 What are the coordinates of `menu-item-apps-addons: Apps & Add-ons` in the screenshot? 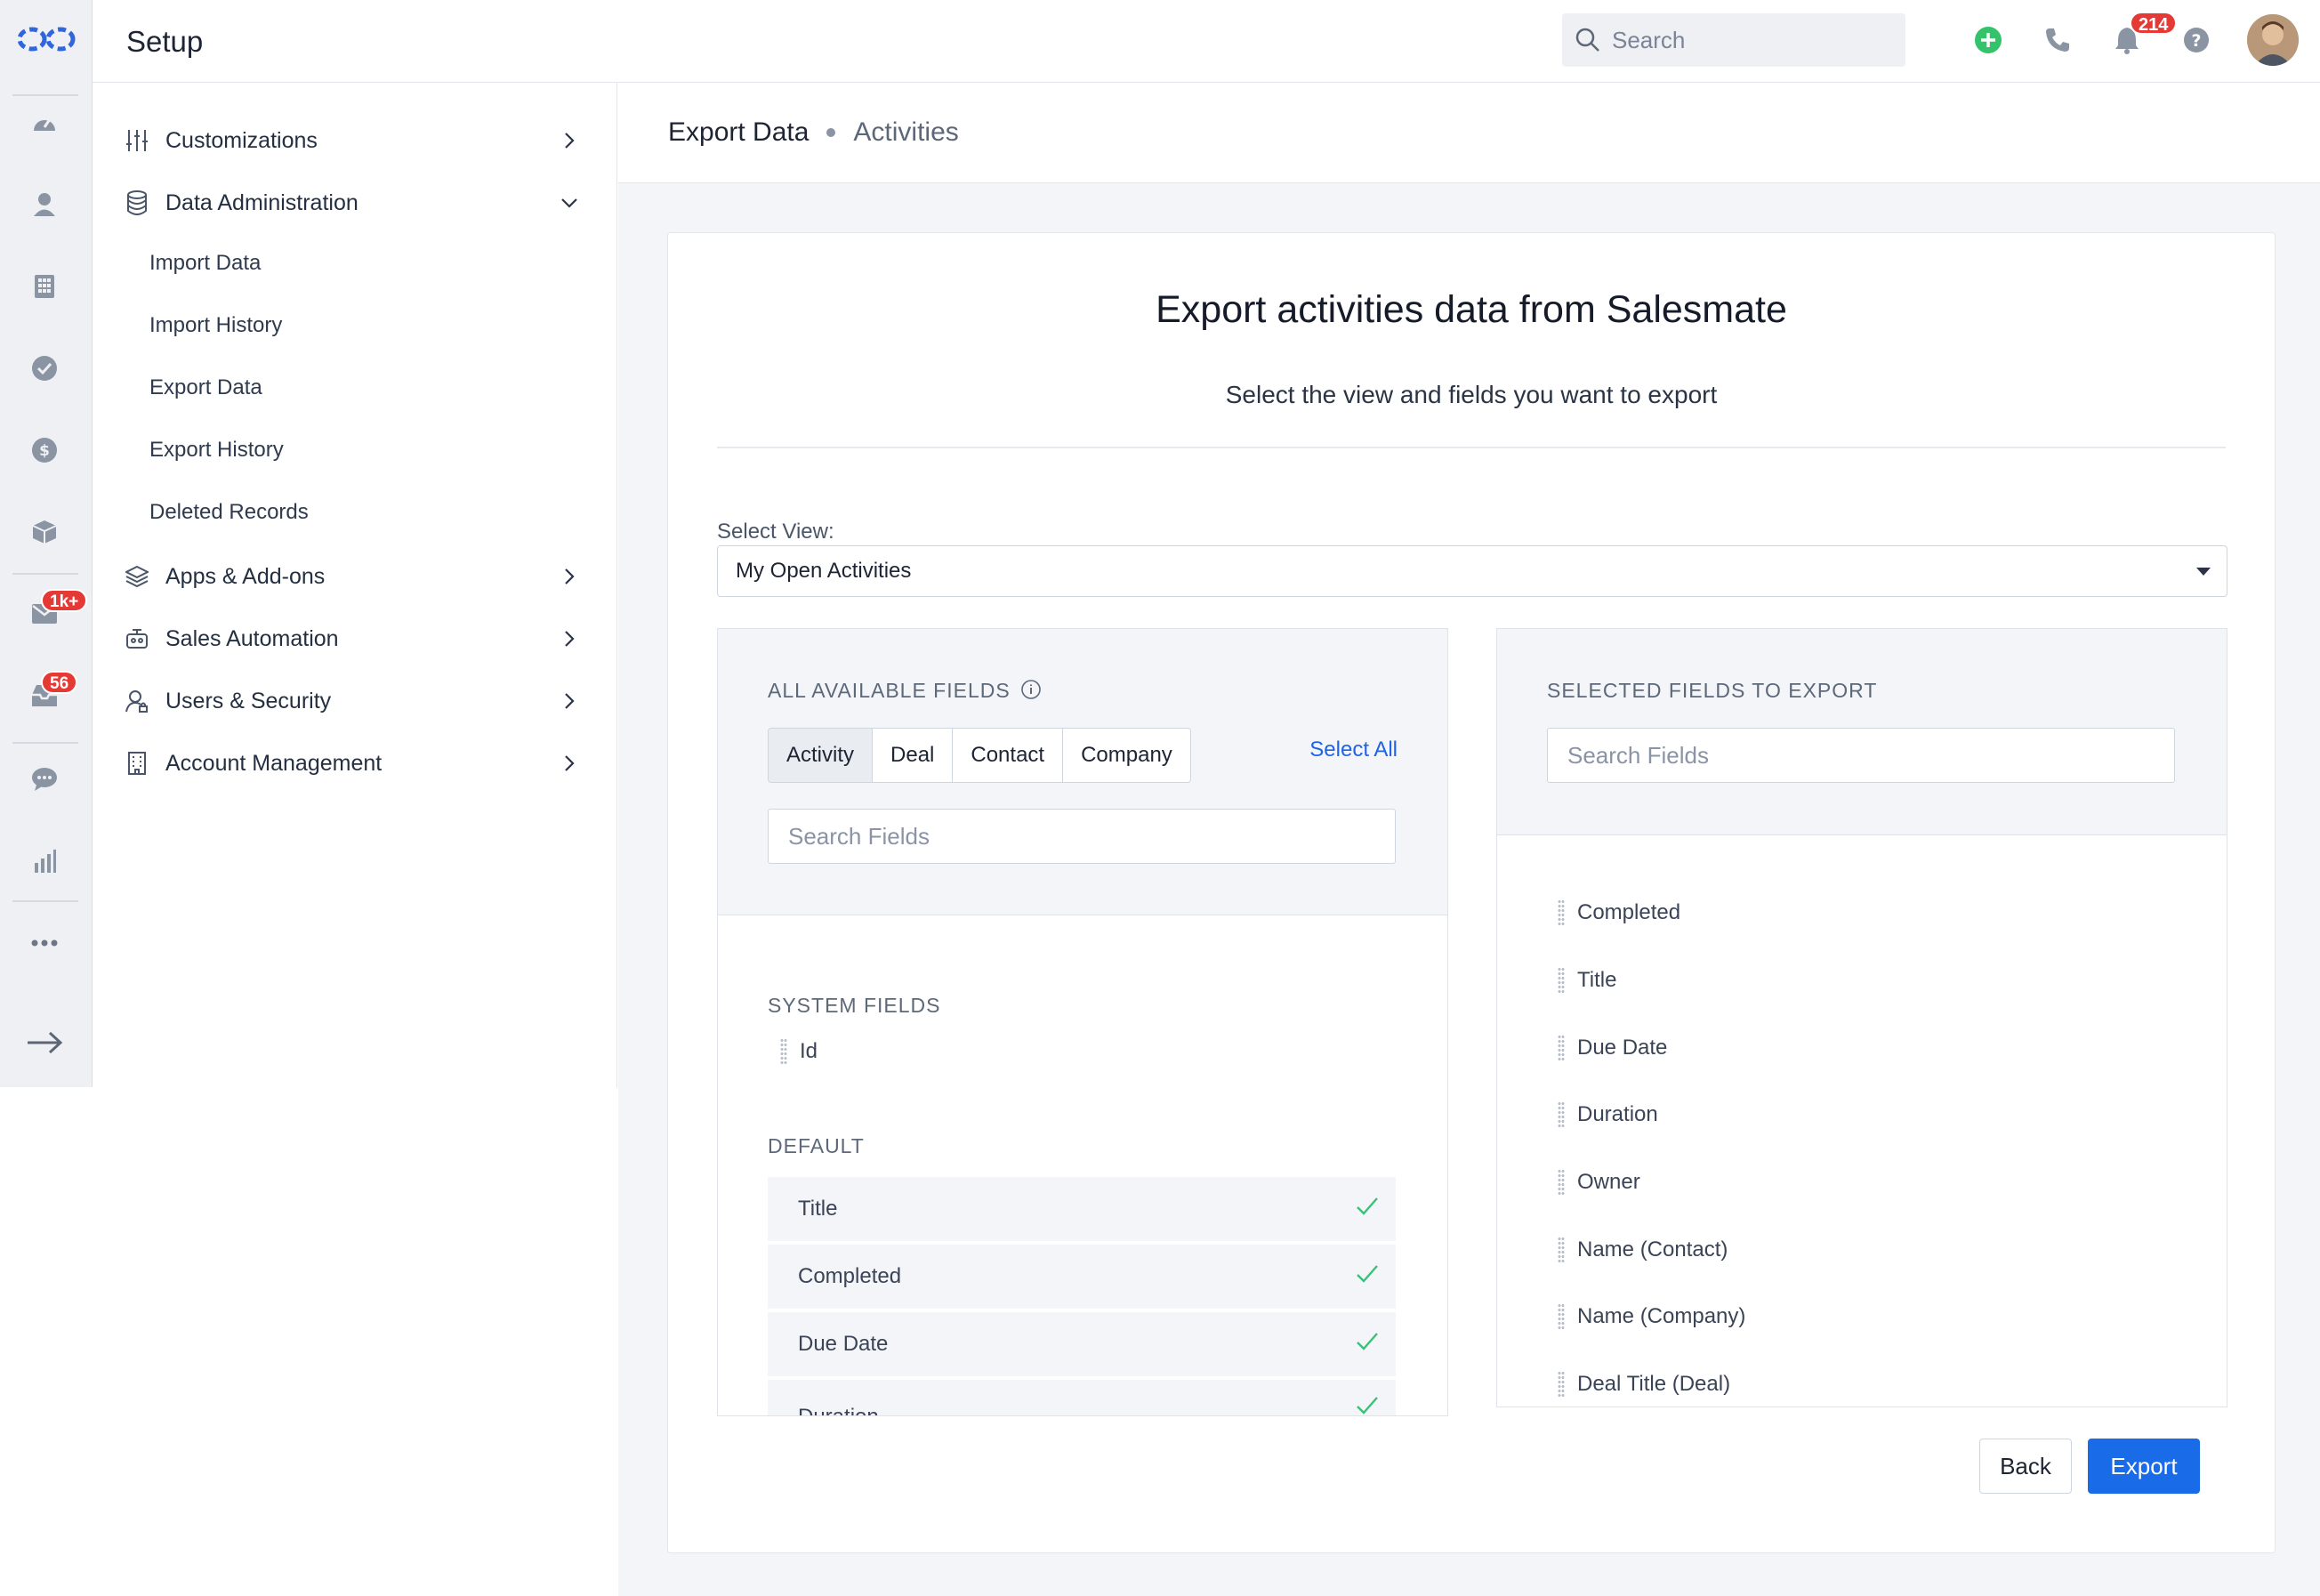 It's located at (353, 576).